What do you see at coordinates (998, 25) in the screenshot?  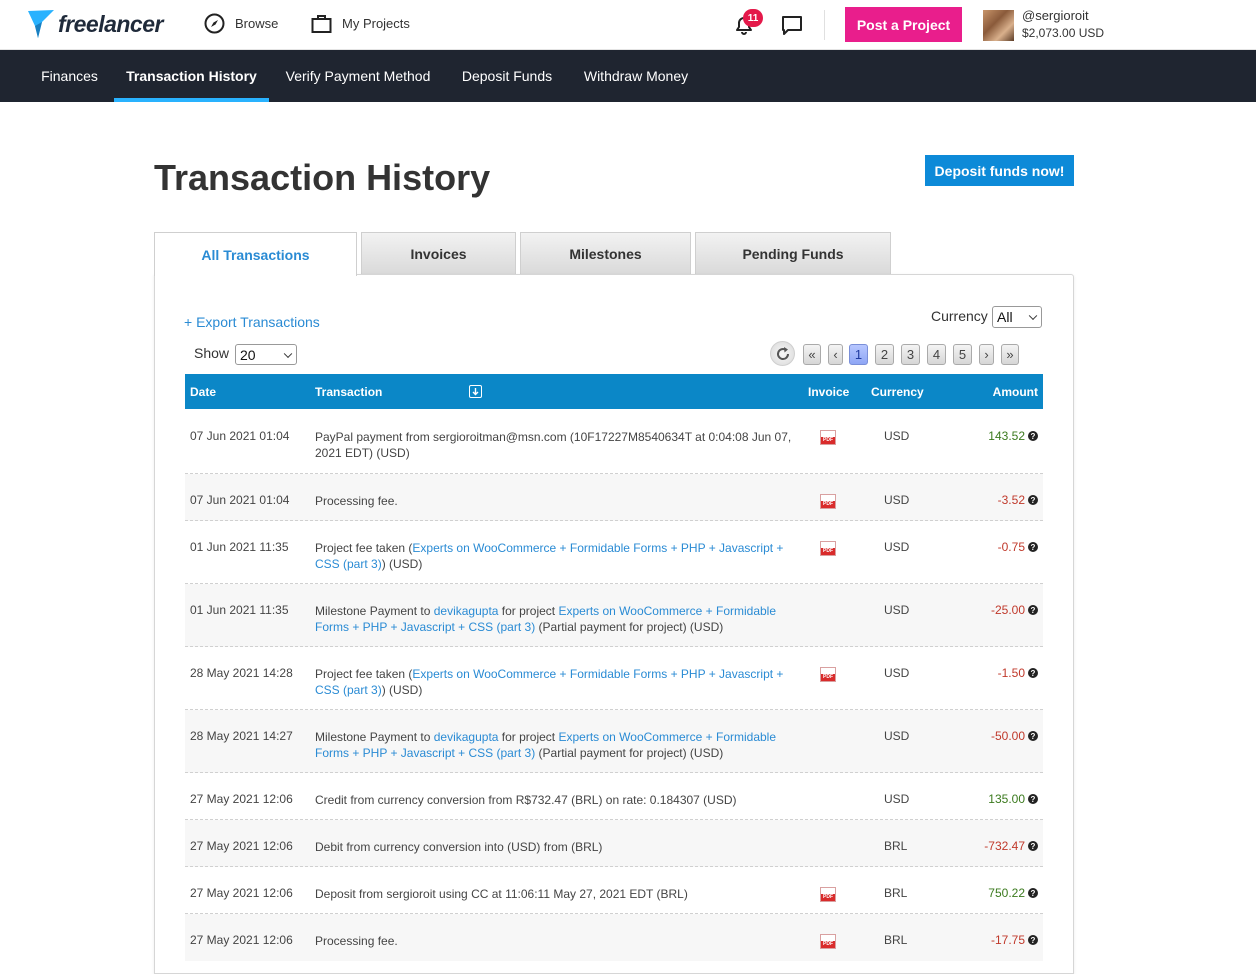 I see `avatar` at bounding box center [998, 25].